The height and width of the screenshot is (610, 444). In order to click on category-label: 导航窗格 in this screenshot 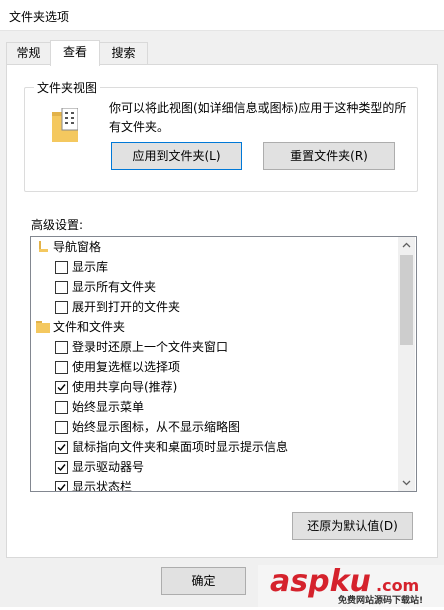, I will do `click(77, 247)`.